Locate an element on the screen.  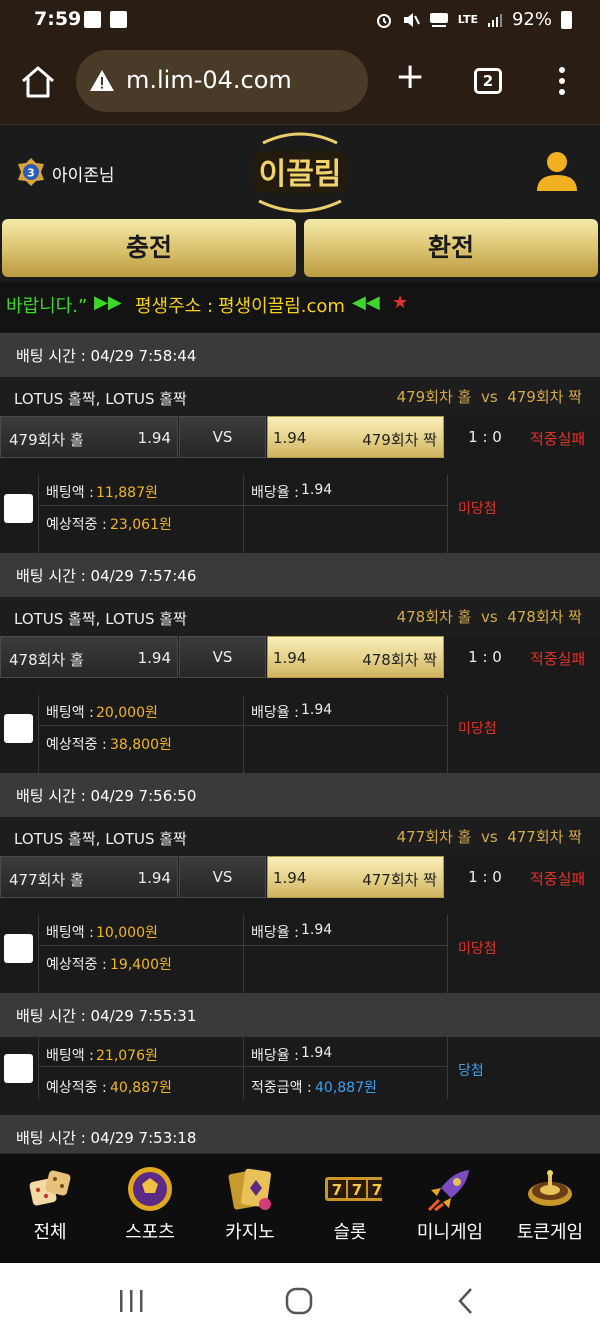
nav-token-game: 토큰게임 is located at coordinates (550, 1209).